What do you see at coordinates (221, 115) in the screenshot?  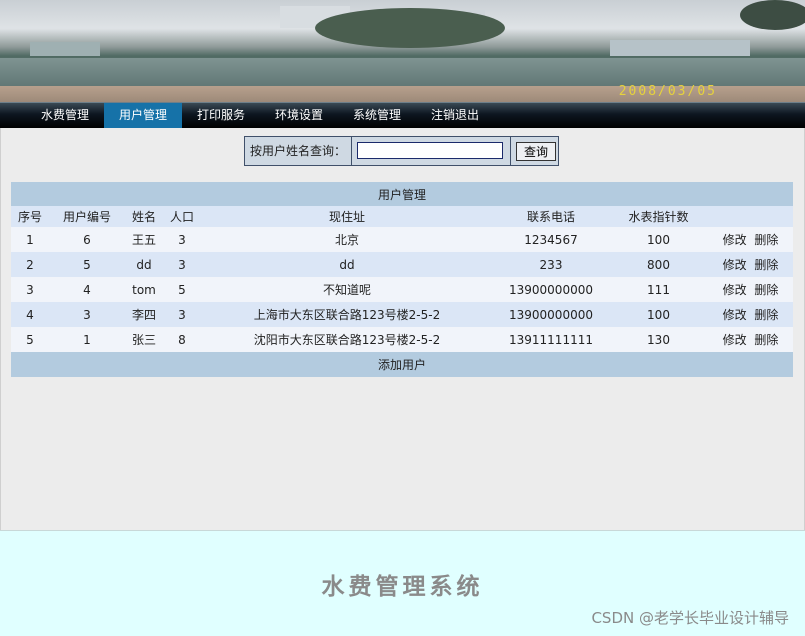 I see `nav-item-print-service: 打印服务` at bounding box center [221, 115].